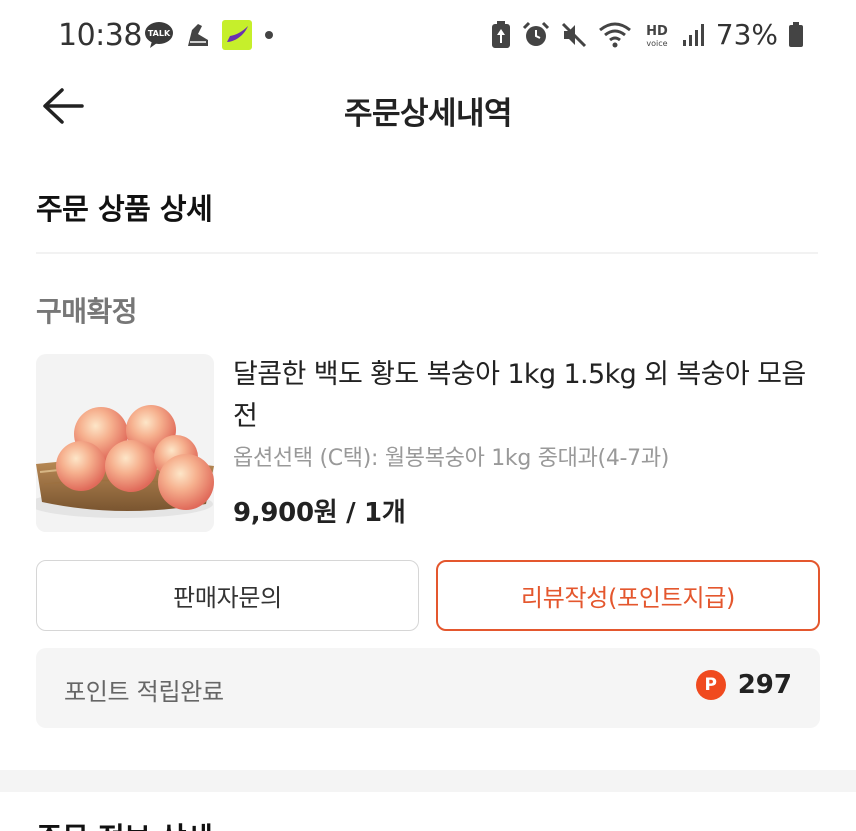  What do you see at coordinates (428, 36) in the screenshot?
I see `status-bar: 10:38 TALK HD voice 73%` at bounding box center [428, 36].